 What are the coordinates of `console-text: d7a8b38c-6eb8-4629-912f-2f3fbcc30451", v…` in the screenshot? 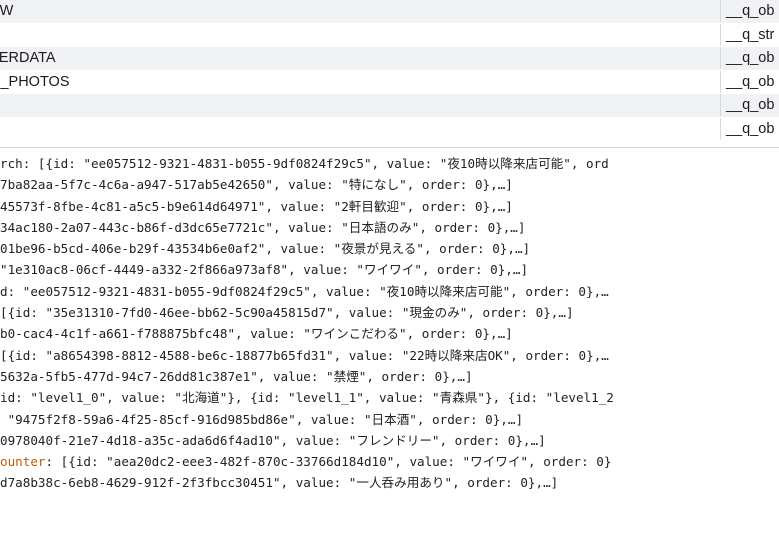 It's located at (279, 483).